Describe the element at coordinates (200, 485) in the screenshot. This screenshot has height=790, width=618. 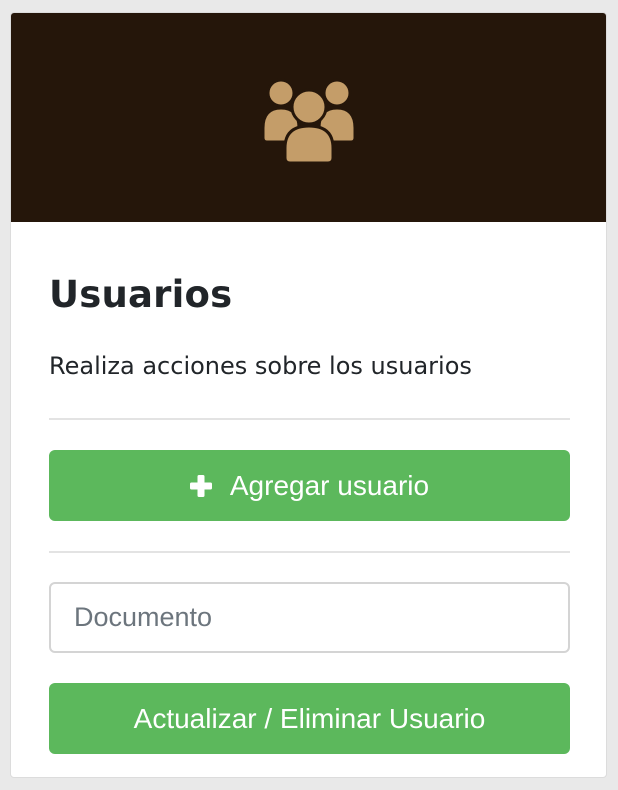
I see `plus-icon` at that location.